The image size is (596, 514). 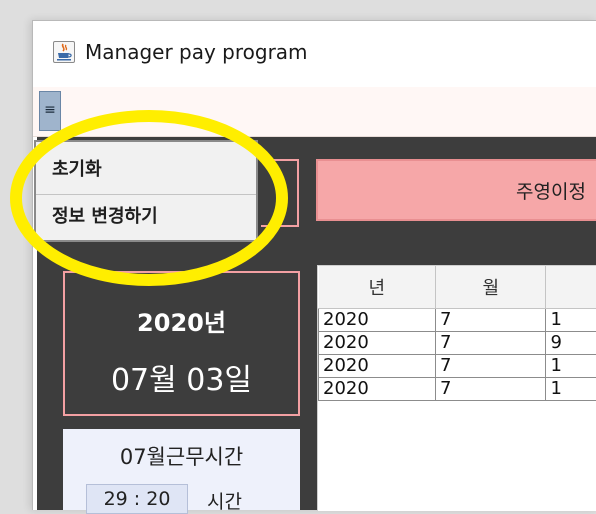 I want to click on left-panel-border, so click(x=280, y=193).